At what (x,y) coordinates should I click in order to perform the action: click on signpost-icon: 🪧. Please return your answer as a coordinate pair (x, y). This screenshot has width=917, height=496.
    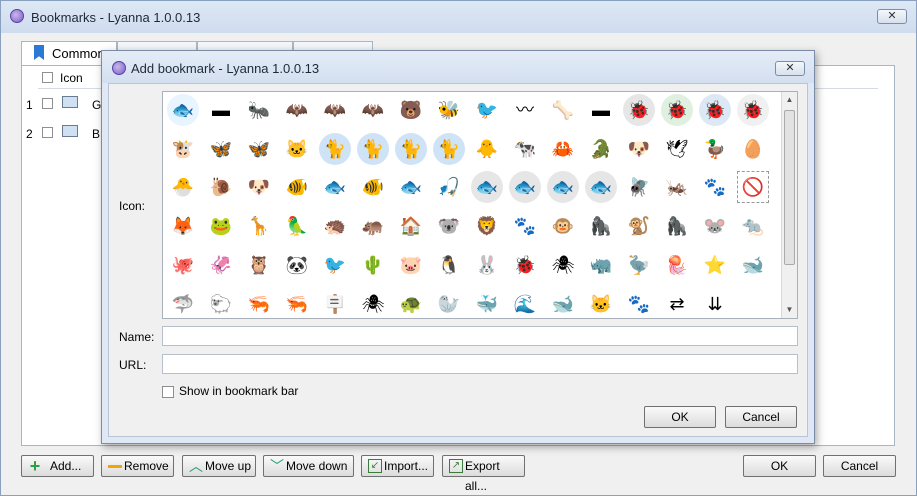
    Looking at the image, I should click on (335, 302).